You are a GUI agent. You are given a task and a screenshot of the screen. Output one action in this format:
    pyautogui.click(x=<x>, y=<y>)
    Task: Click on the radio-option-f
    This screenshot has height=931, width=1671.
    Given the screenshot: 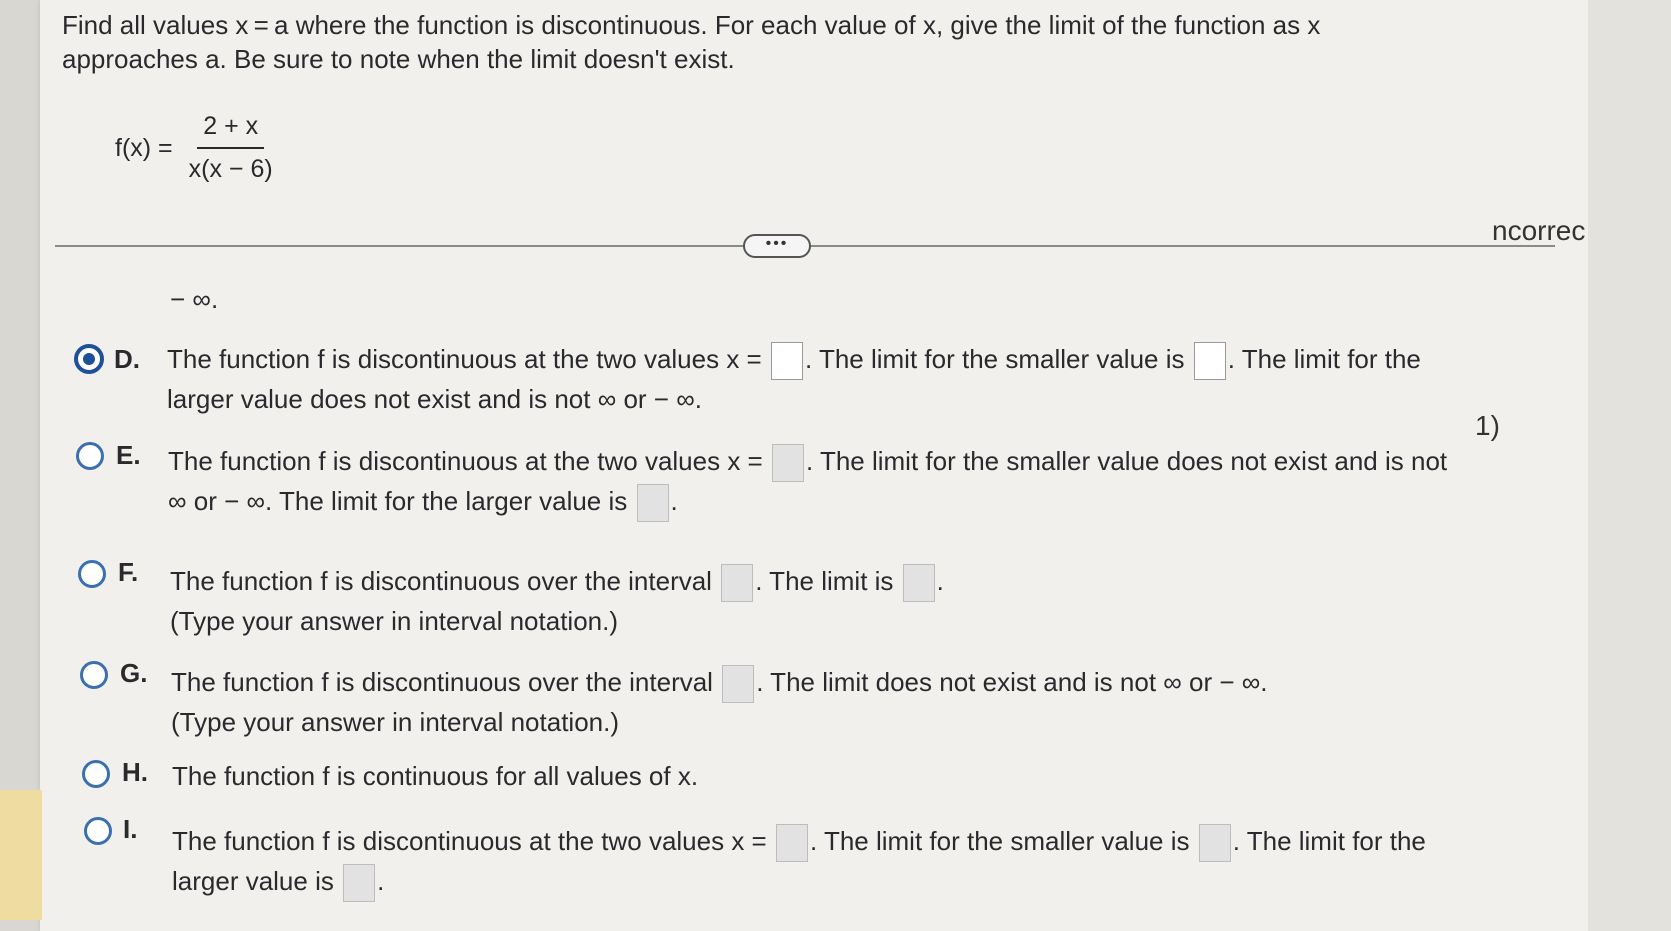 What is the action you would take?
    pyautogui.click(x=92, y=574)
    